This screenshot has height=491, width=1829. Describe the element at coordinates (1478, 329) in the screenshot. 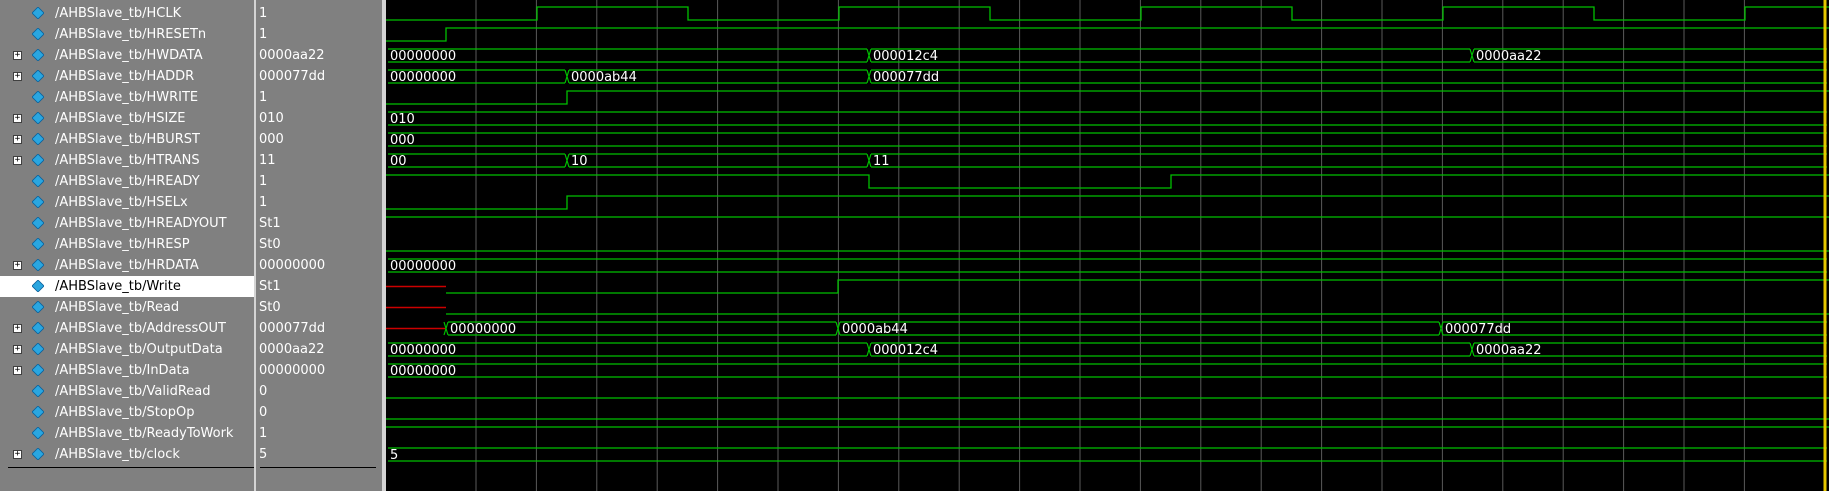

I see `bus-value-label: 000077dd` at that location.